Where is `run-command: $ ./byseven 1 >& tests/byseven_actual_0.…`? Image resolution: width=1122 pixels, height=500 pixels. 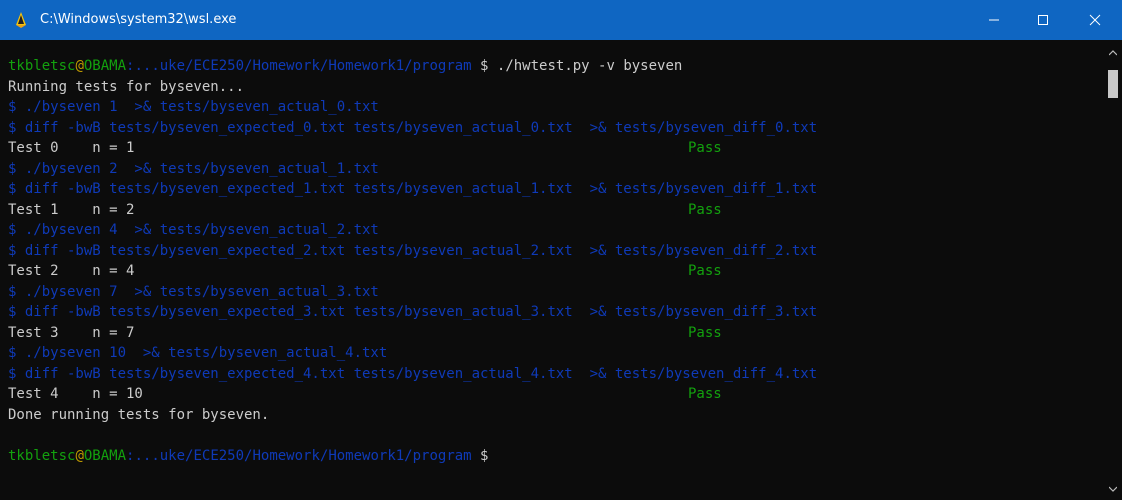
run-command: $ ./byseven 1 >& tests/byseven_actual_0.… is located at coordinates (193, 107).